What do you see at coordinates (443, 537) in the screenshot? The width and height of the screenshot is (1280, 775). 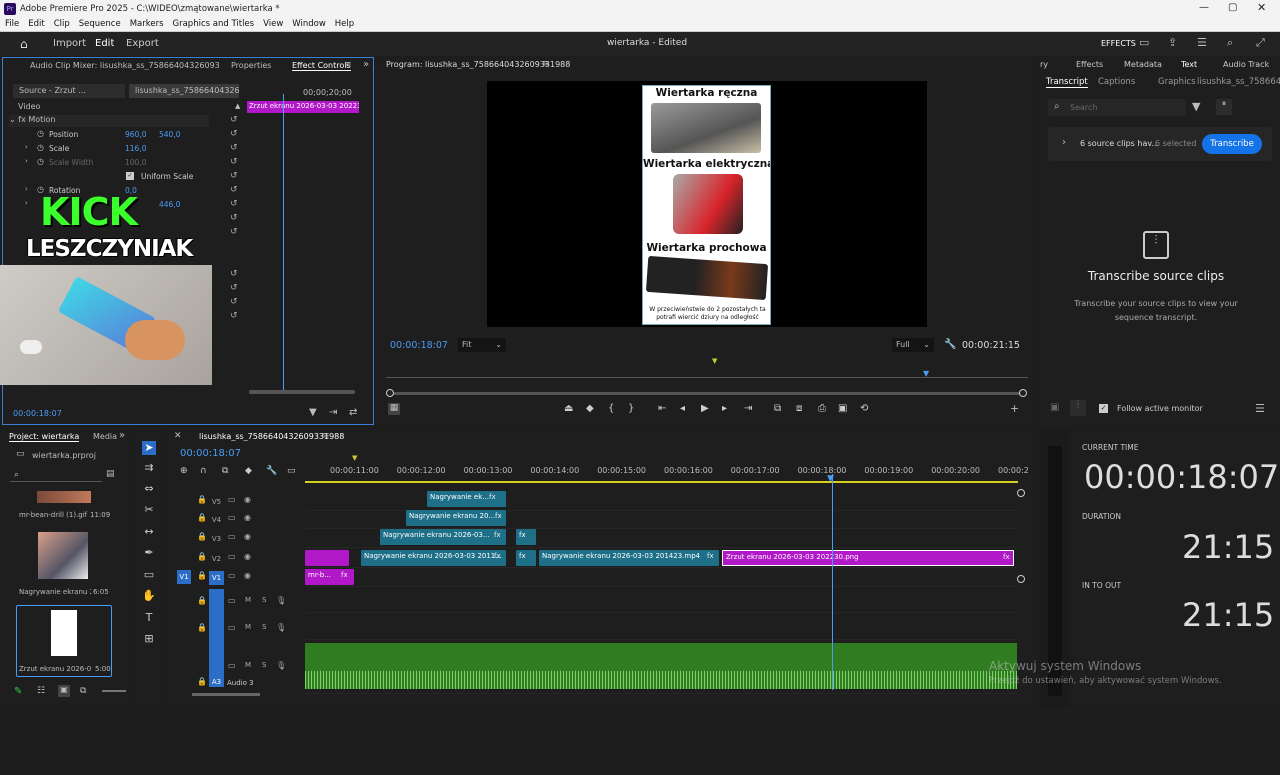 I see `clip-v3: Nagrywanie ekranu 2026-03... fx` at bounding box center [443, 537].